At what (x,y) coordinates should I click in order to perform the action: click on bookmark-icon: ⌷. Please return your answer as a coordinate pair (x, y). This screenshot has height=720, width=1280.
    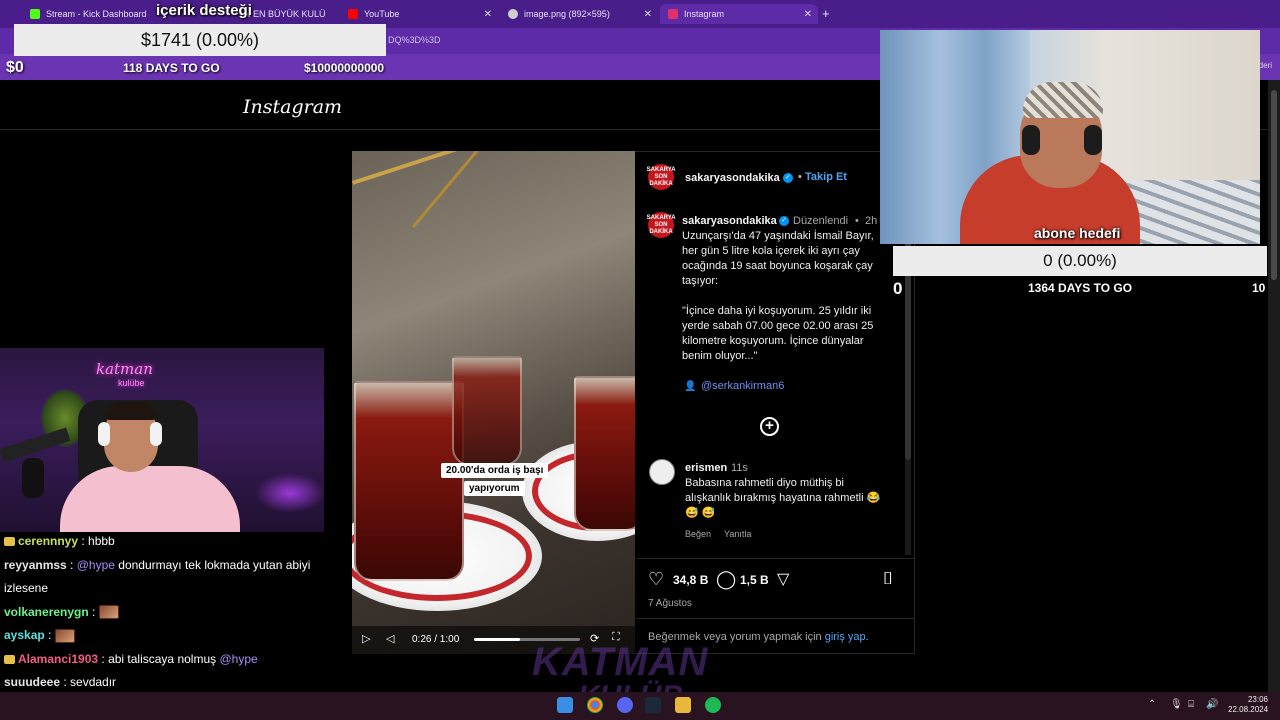
    Looking at the image, I should click on (888, 579).